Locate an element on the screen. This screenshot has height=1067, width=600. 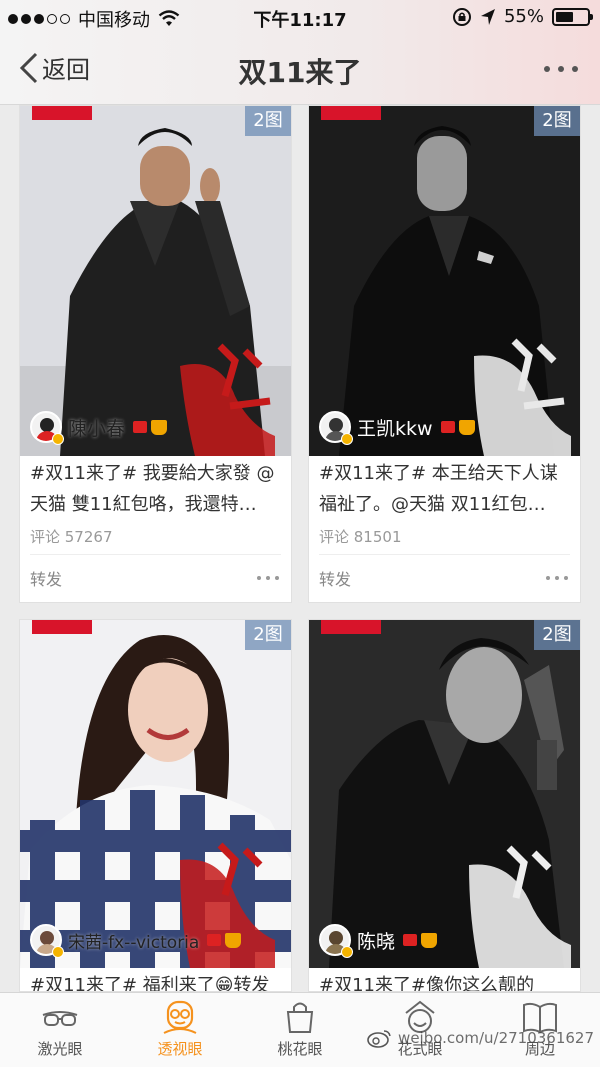
tab-jiguangyan: 激光眼 is located at coordinates (60, 1030).